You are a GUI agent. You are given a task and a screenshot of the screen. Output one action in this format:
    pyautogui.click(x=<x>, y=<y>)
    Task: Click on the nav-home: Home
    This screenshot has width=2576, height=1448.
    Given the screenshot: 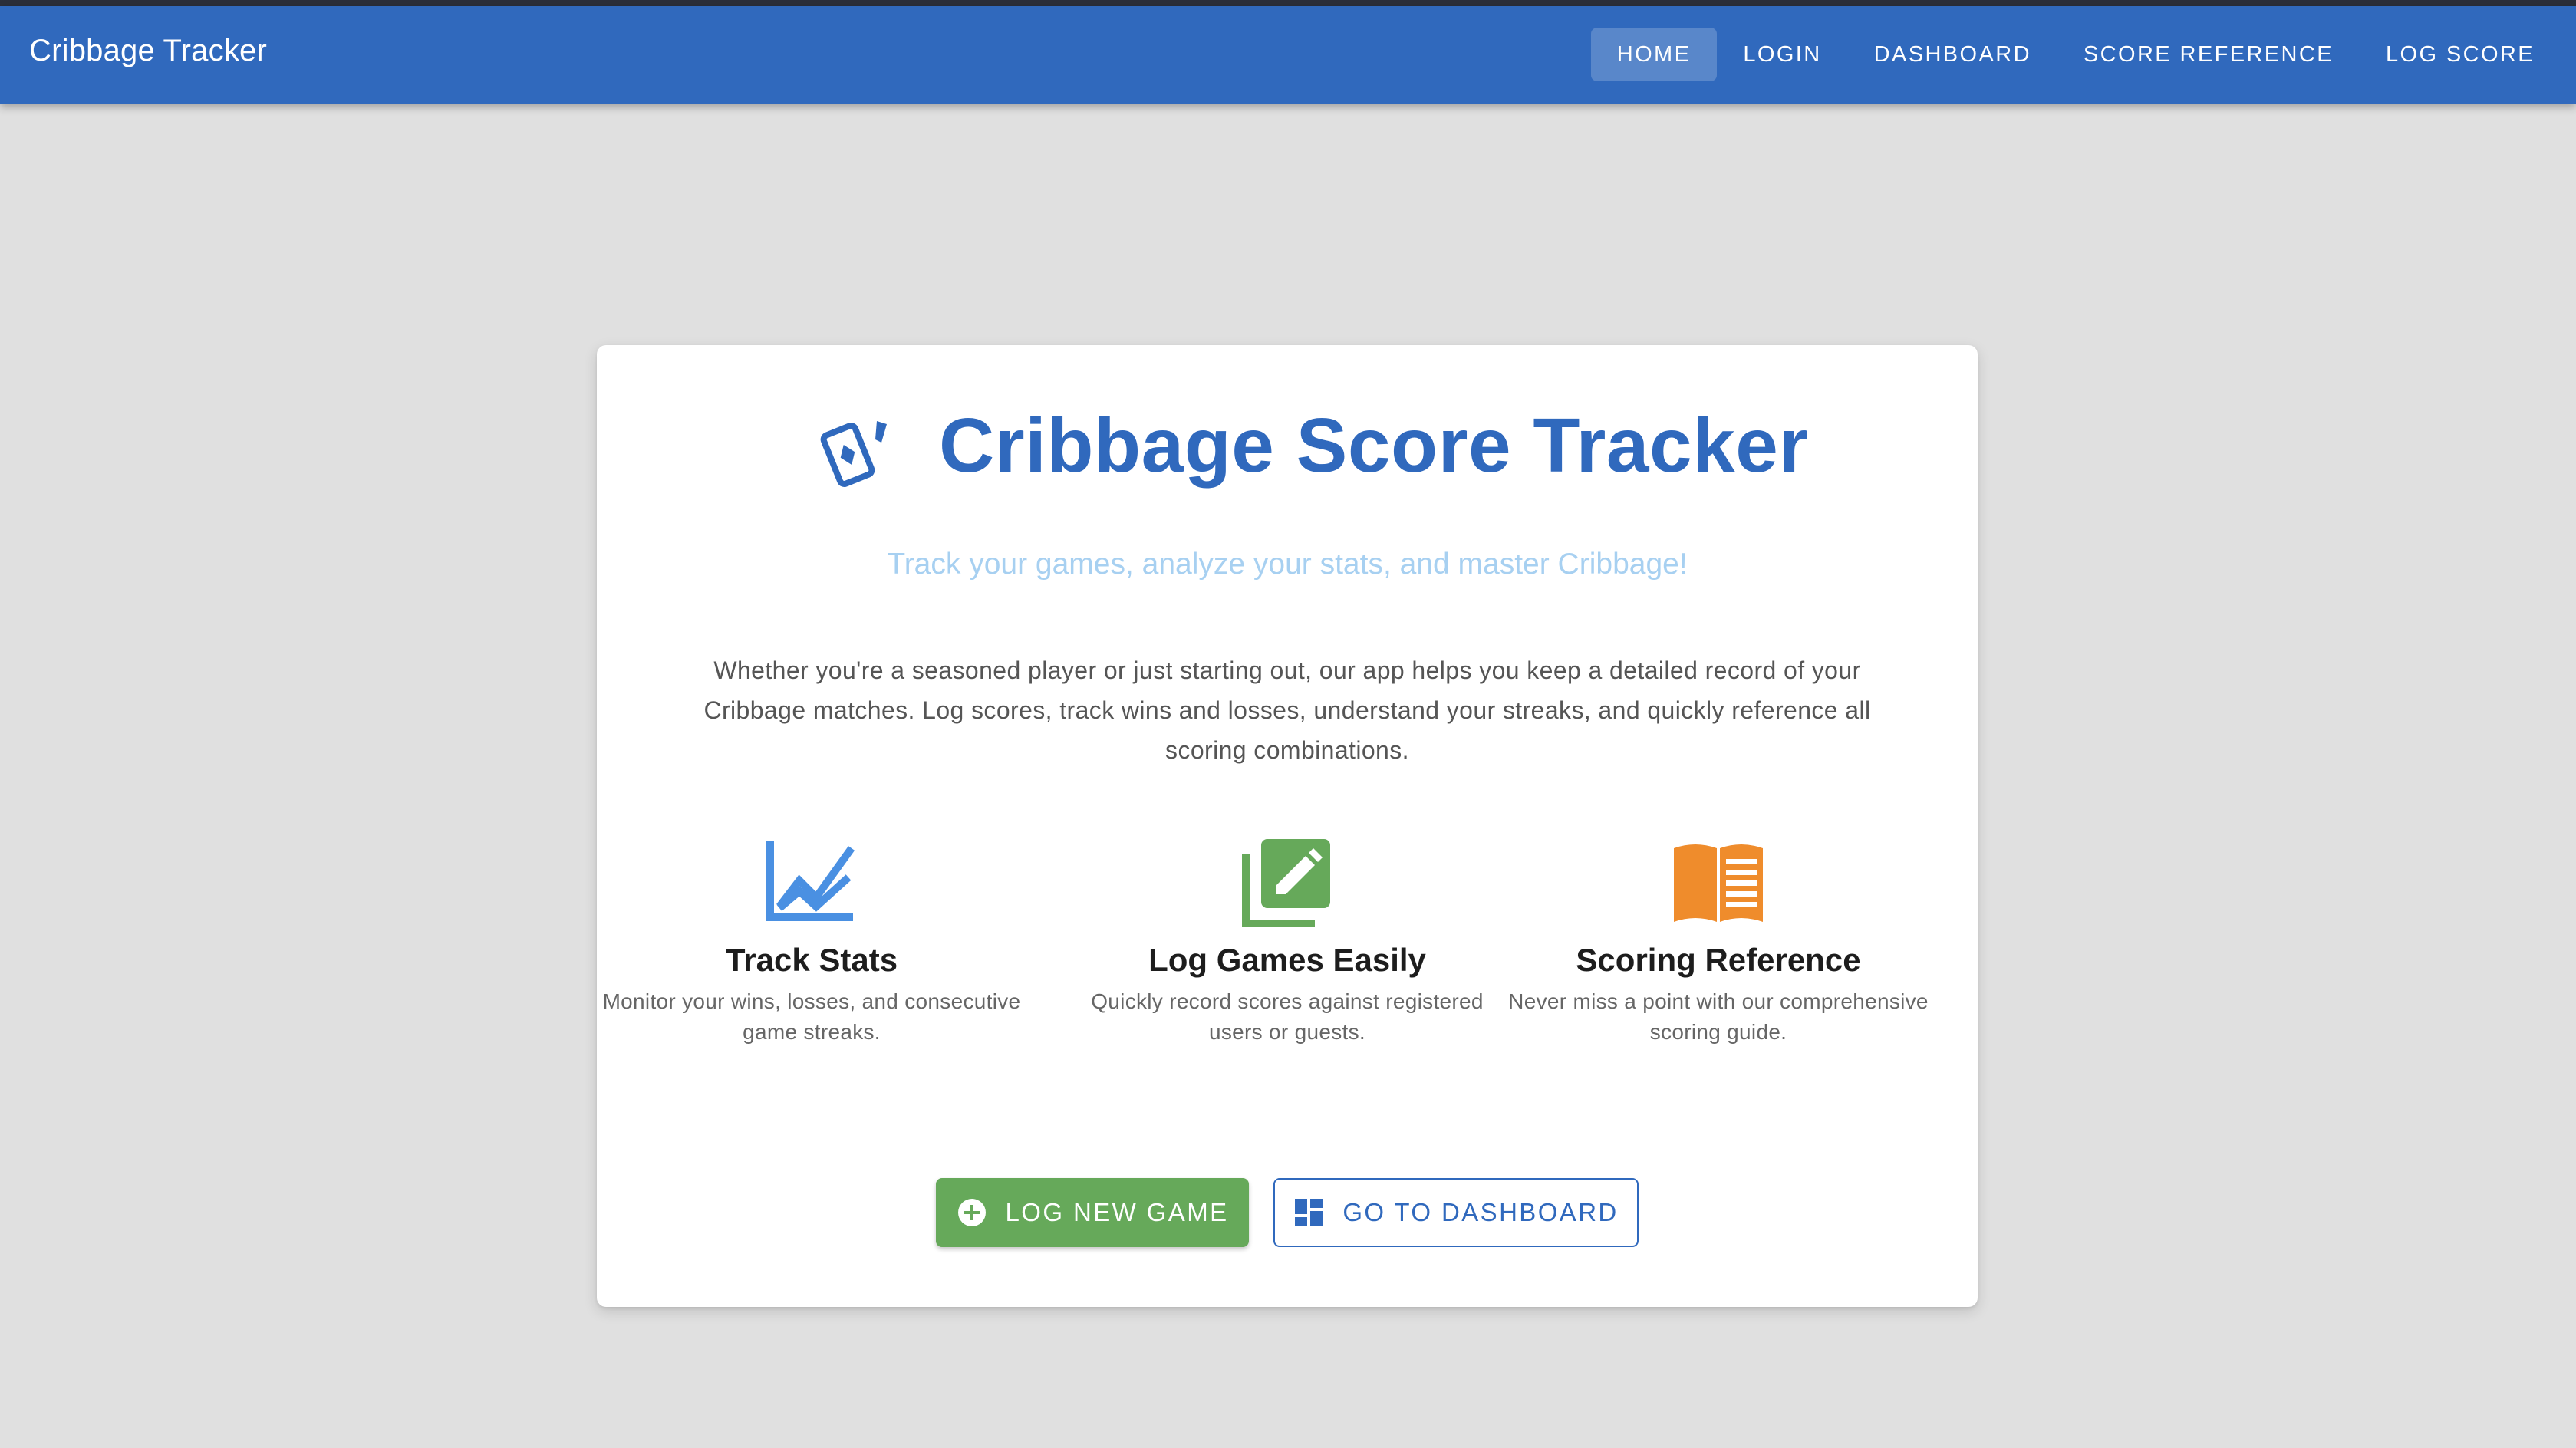 What is the action you would take?
    pyautogui.click(x=1654, y=54)
    